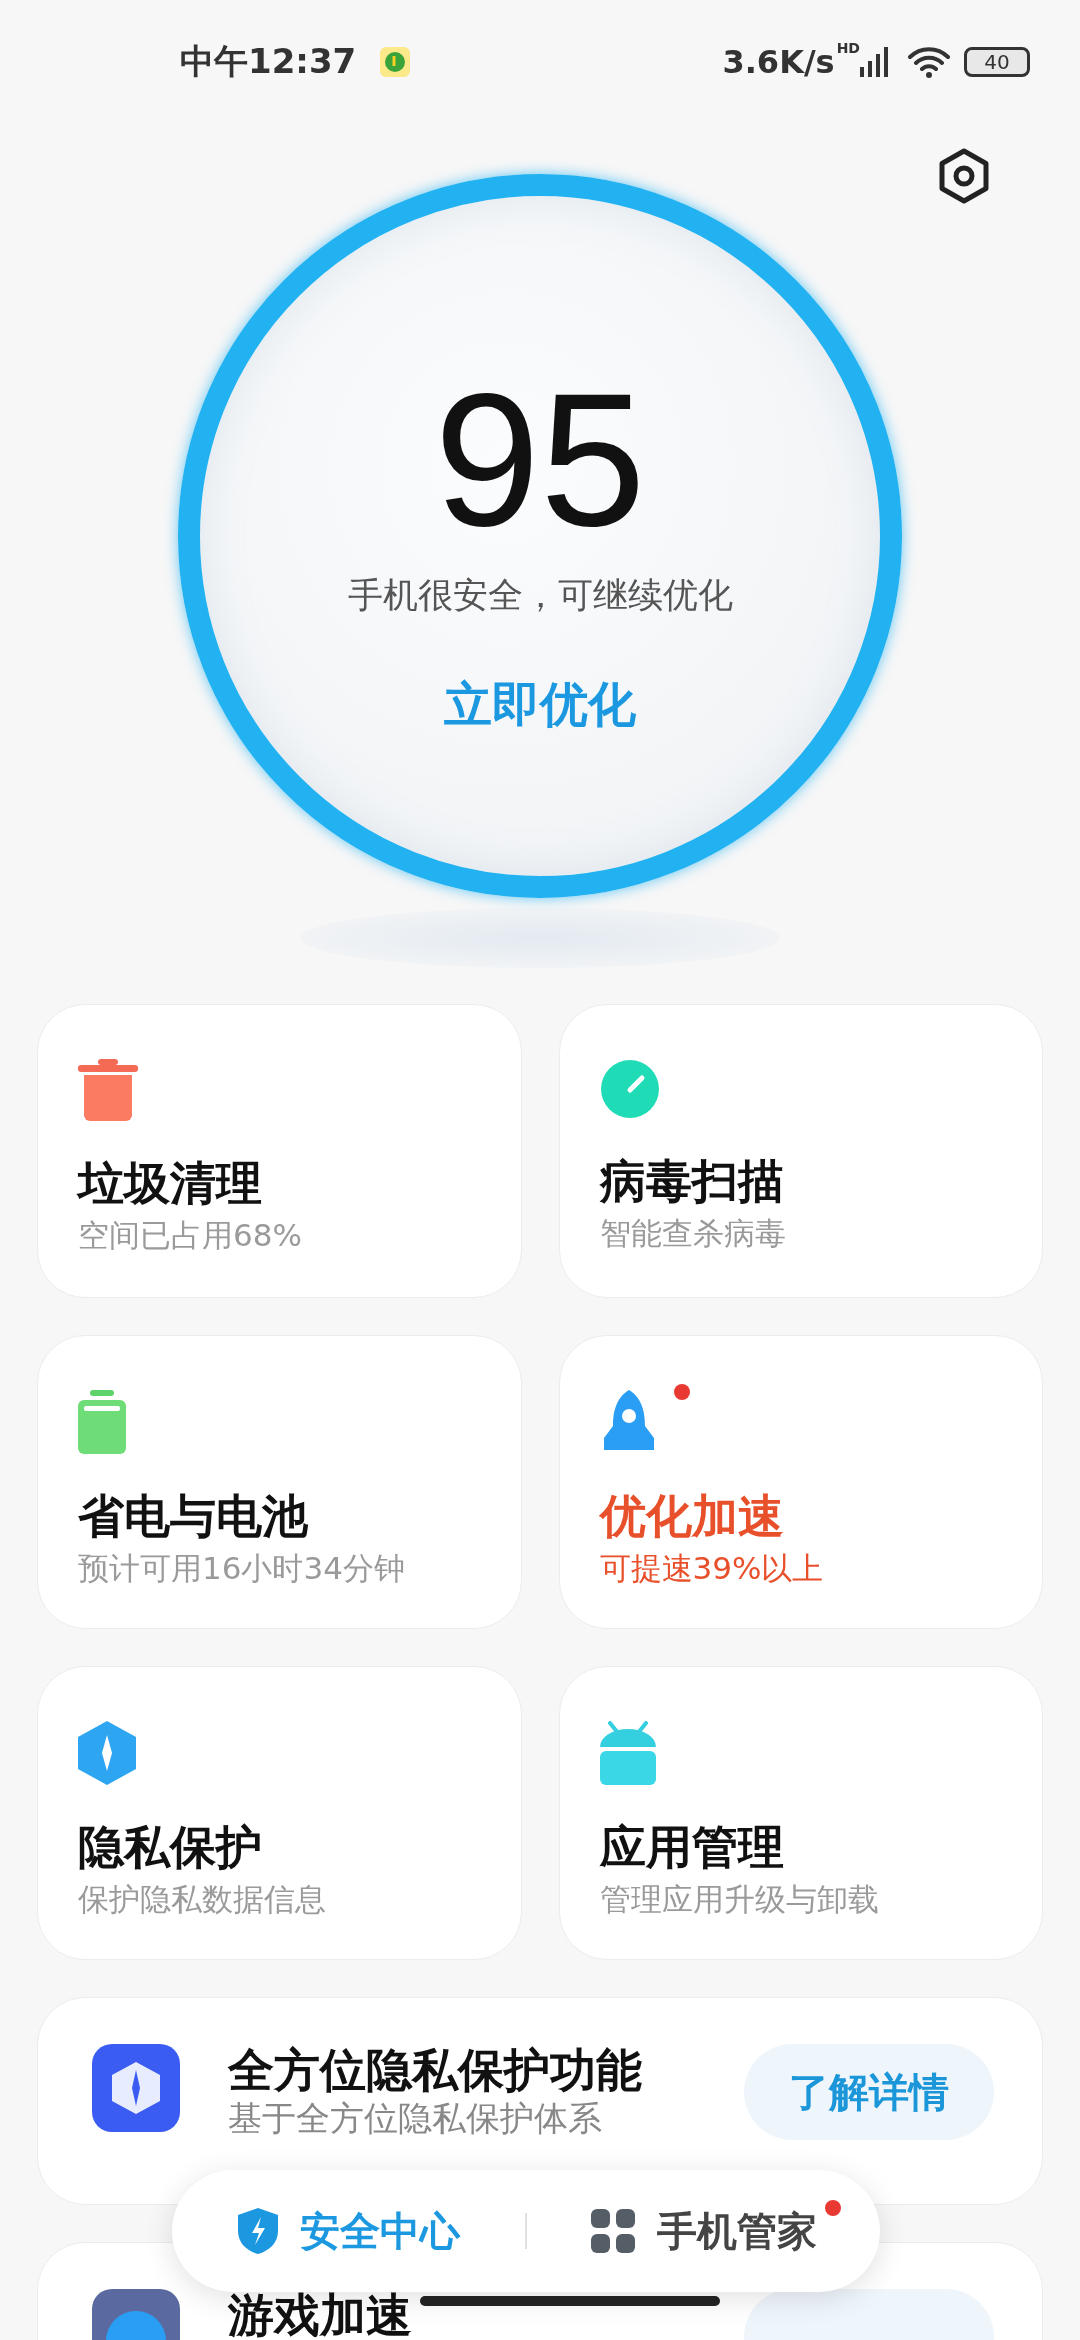  Describe the element at coordinates (540, 595) in the screenshot. I see `score-message: 手机很安全，可继续优化` at that location.